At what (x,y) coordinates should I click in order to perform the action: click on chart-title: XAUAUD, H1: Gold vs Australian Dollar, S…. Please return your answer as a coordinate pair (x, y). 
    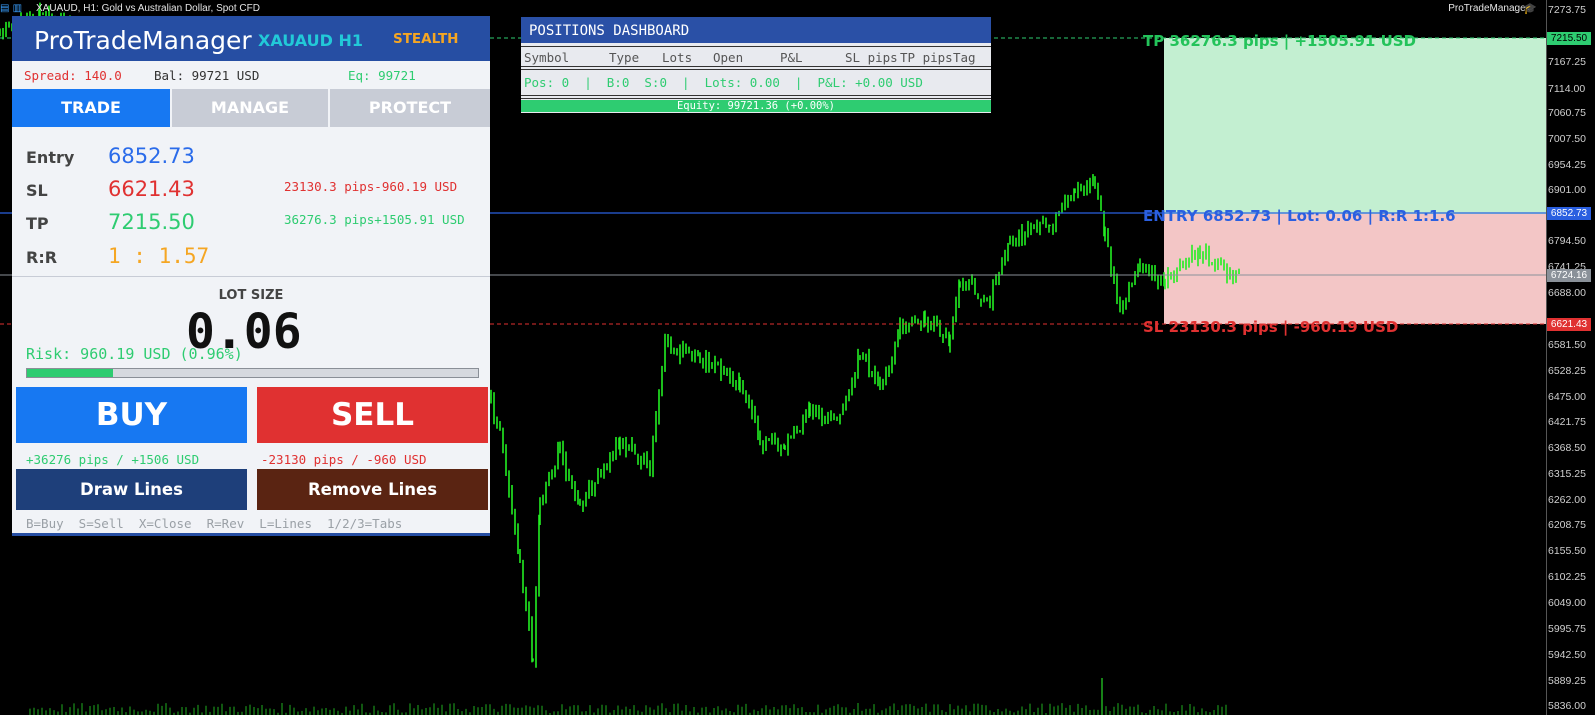
    Looking at the image, I should click on (148, 8).